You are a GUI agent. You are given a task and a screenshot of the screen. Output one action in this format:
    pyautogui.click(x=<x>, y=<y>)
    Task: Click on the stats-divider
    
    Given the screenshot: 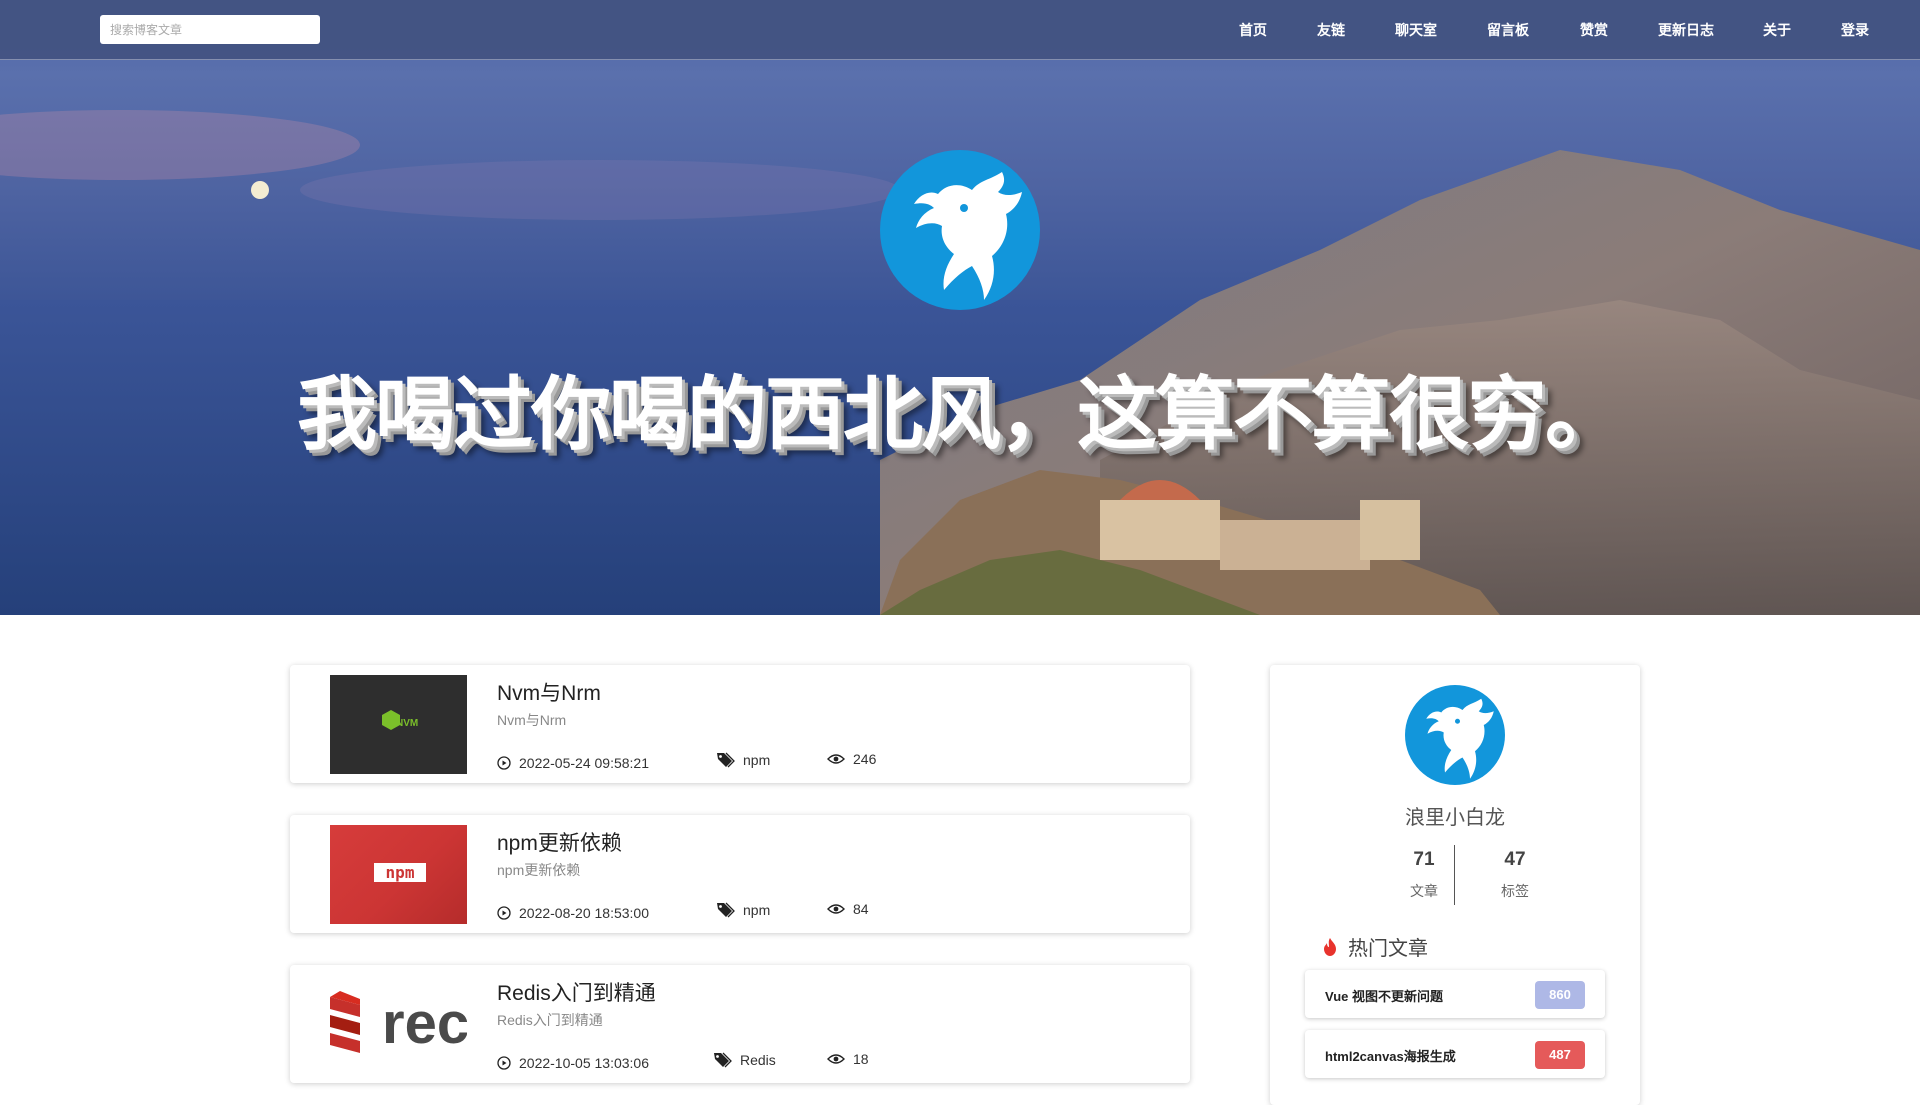 What is the action you would take?
    pyautogui.click(x=1454, y=875)
    